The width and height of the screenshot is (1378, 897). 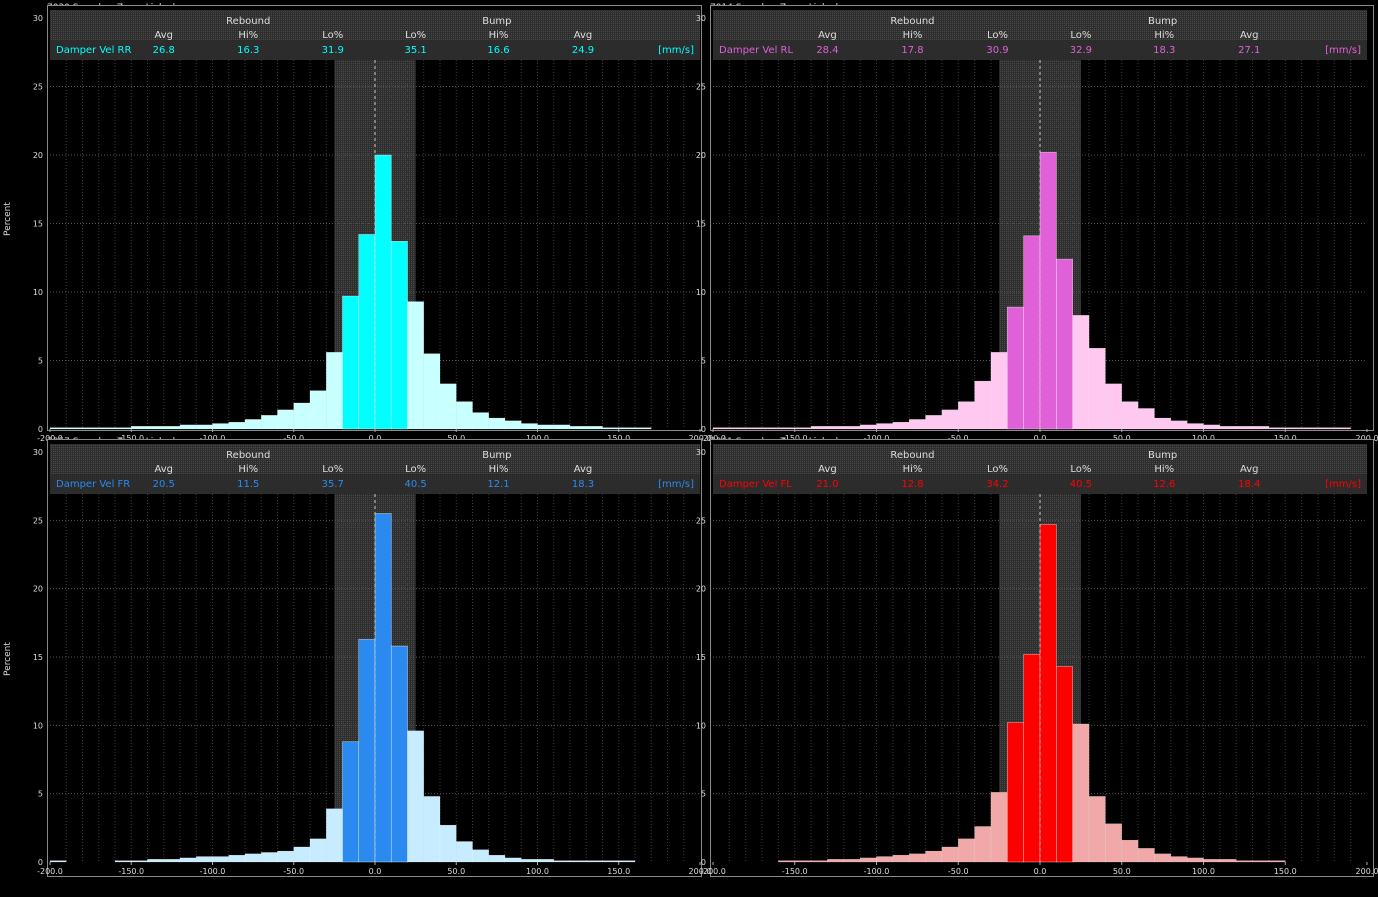 I want to click on series-name: Damper Vel FL, so click(x=755, y=484).